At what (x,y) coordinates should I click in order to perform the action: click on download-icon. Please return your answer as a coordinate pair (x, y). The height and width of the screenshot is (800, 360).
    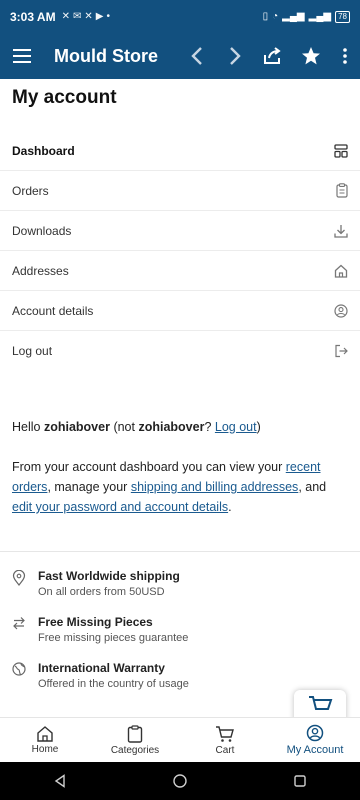
    Looking at the image, I should click on (341, 231).